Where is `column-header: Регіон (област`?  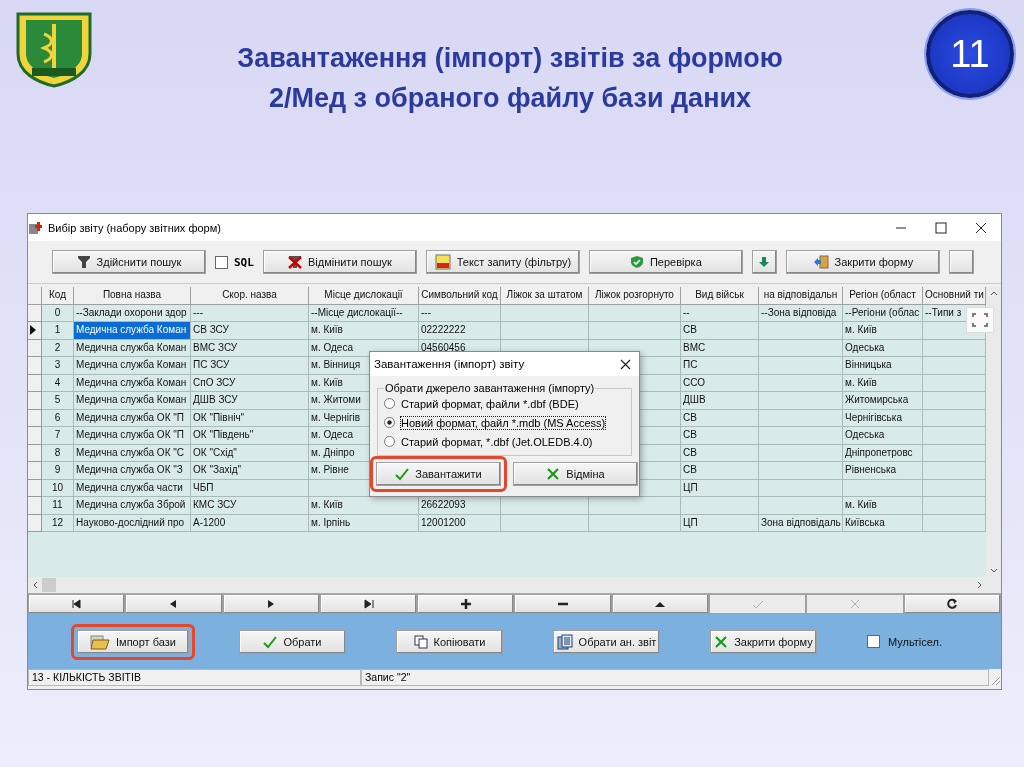
column-header: Регіон (област is located at coordinates (883, 296).